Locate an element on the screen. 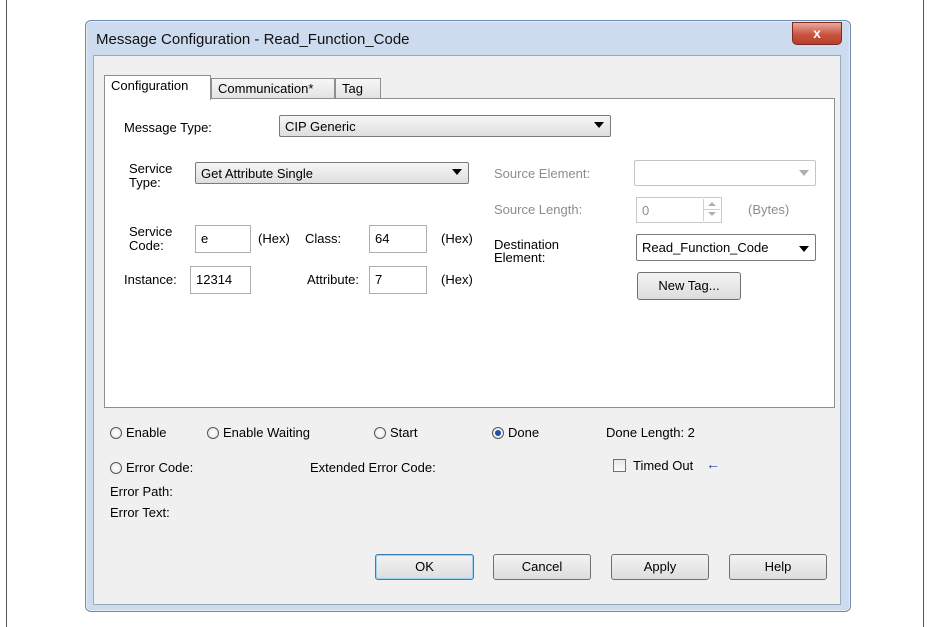 Image resolution: width=931 pixels, height=627 pixels. service-code-value: e is located at coordinates (205, 238).